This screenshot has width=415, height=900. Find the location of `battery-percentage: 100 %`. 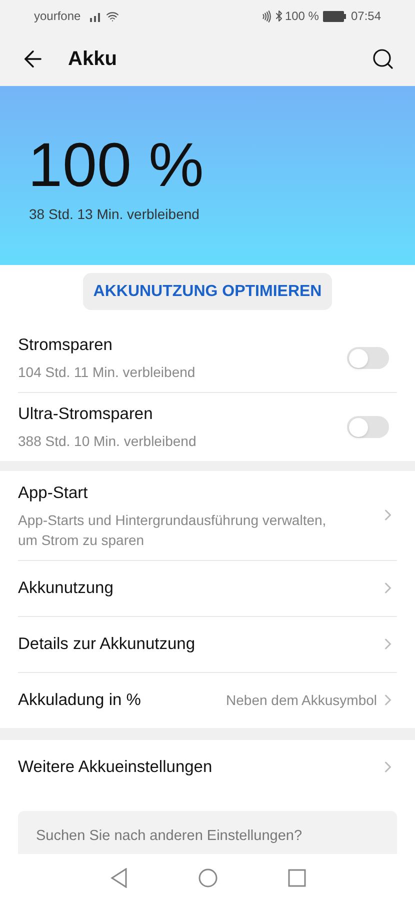

battery-percentage: 100 % is located at coordinates (116, 166).